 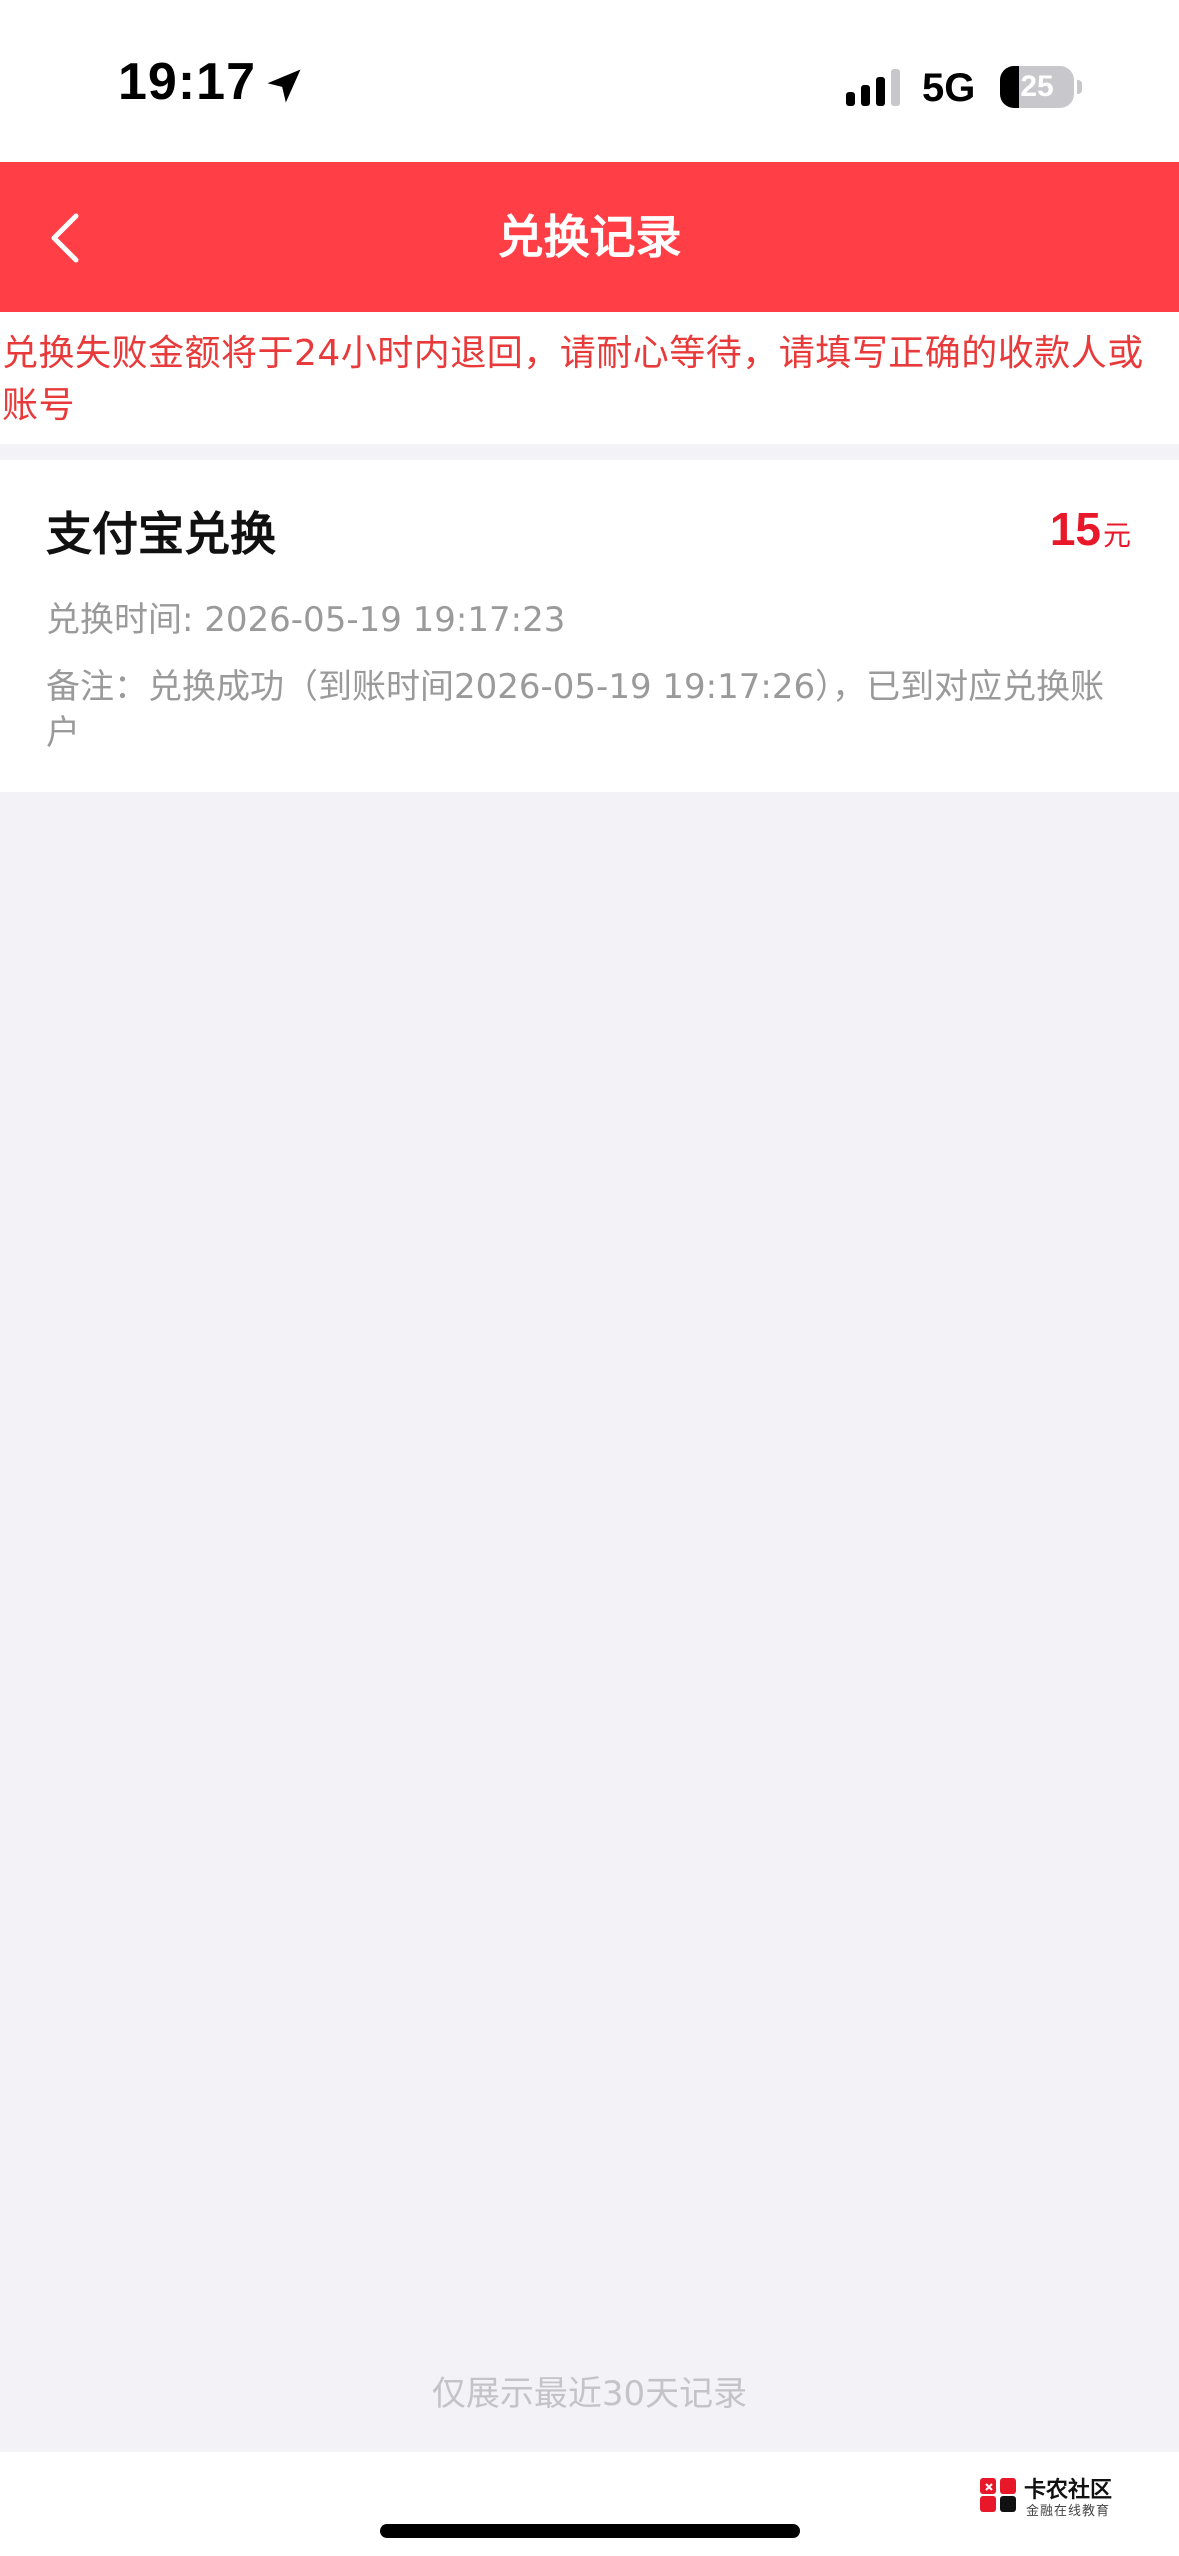 I want to click on battery-icon: 25, so click(x=1041, y=87).